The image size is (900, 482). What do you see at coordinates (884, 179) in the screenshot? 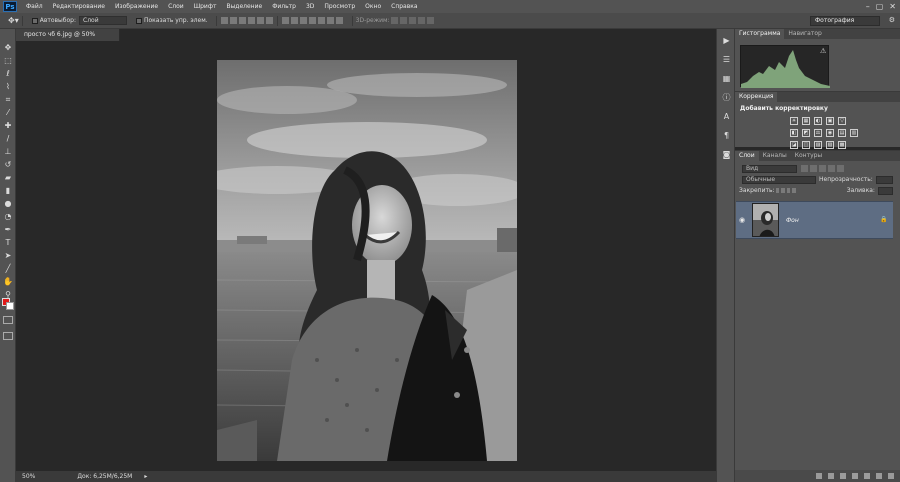
I see `opacity-input` at bounding box center [884, 179].